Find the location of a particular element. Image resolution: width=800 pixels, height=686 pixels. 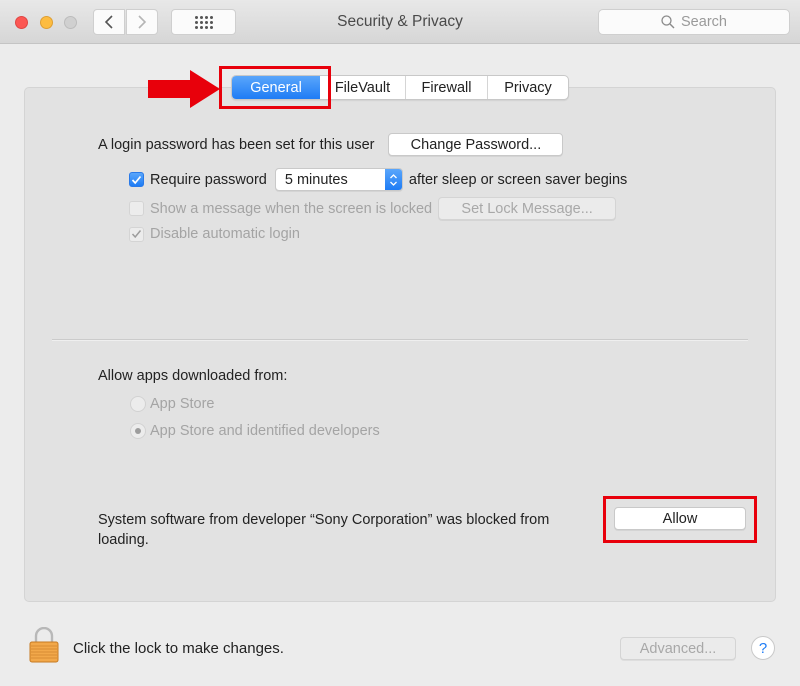

disable-auto-login-label: Disable automatic login is located at coordinates (225, 234).